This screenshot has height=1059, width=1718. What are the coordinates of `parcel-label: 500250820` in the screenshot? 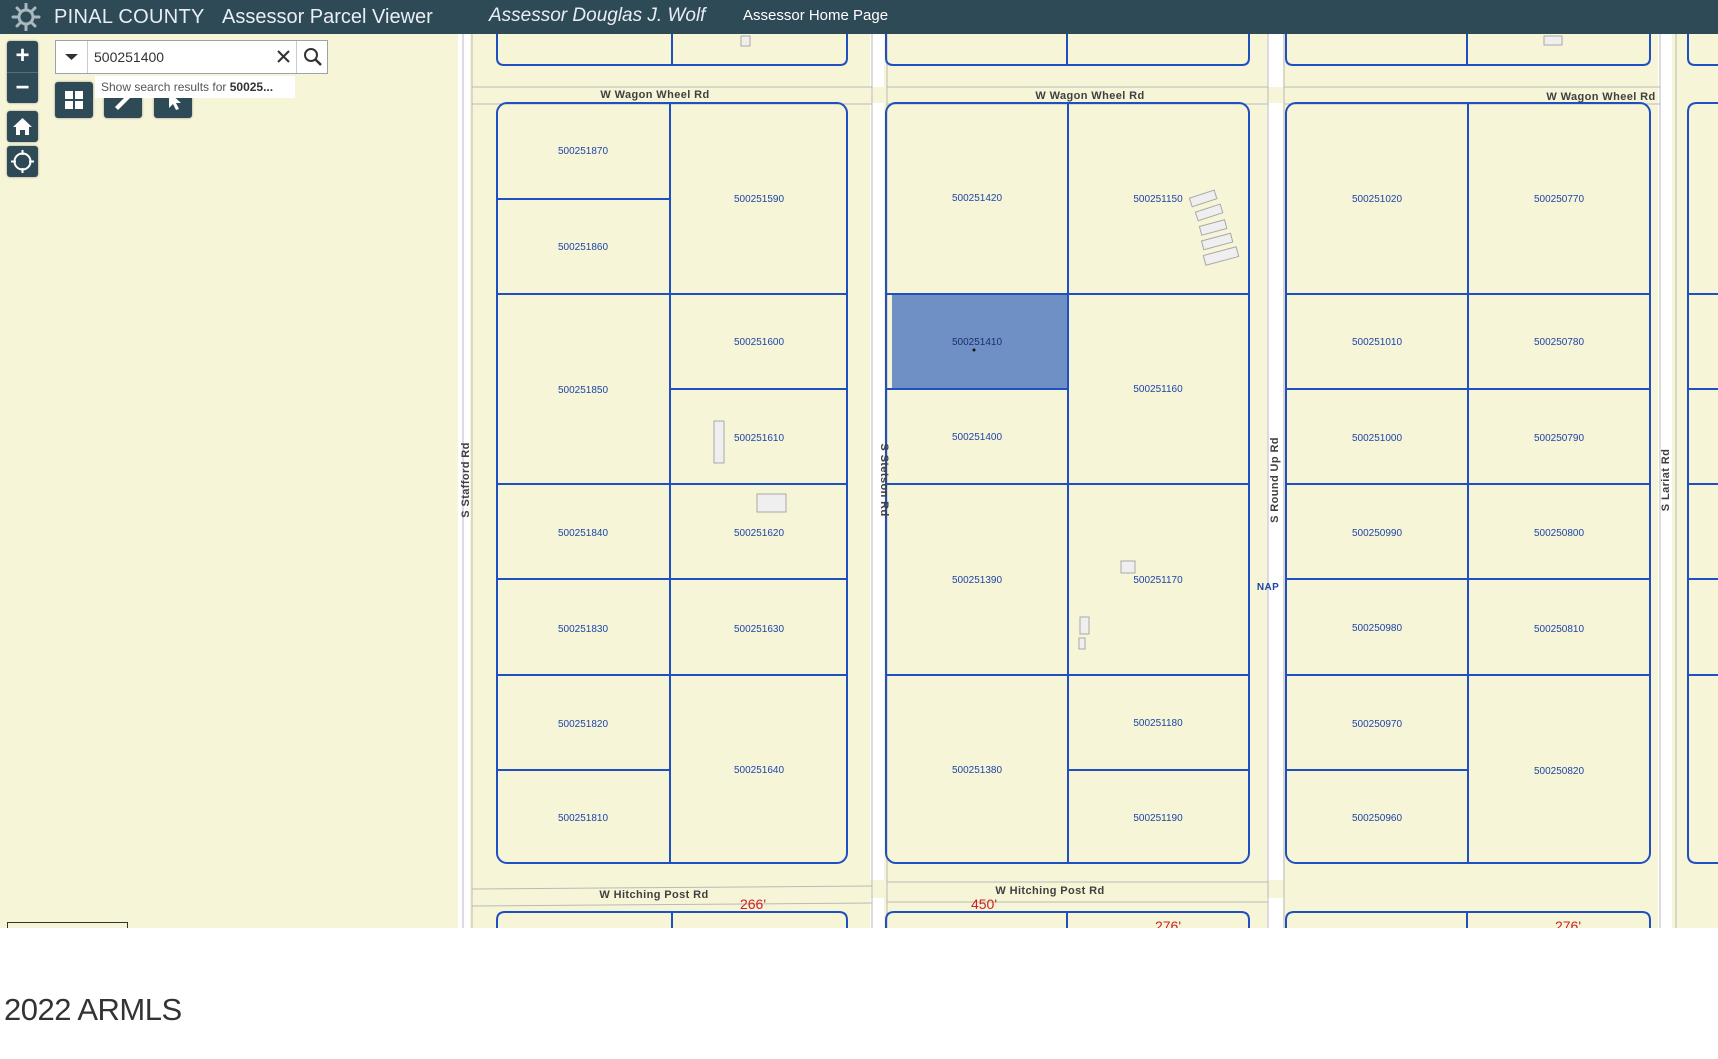 It's located at (1559, 771).